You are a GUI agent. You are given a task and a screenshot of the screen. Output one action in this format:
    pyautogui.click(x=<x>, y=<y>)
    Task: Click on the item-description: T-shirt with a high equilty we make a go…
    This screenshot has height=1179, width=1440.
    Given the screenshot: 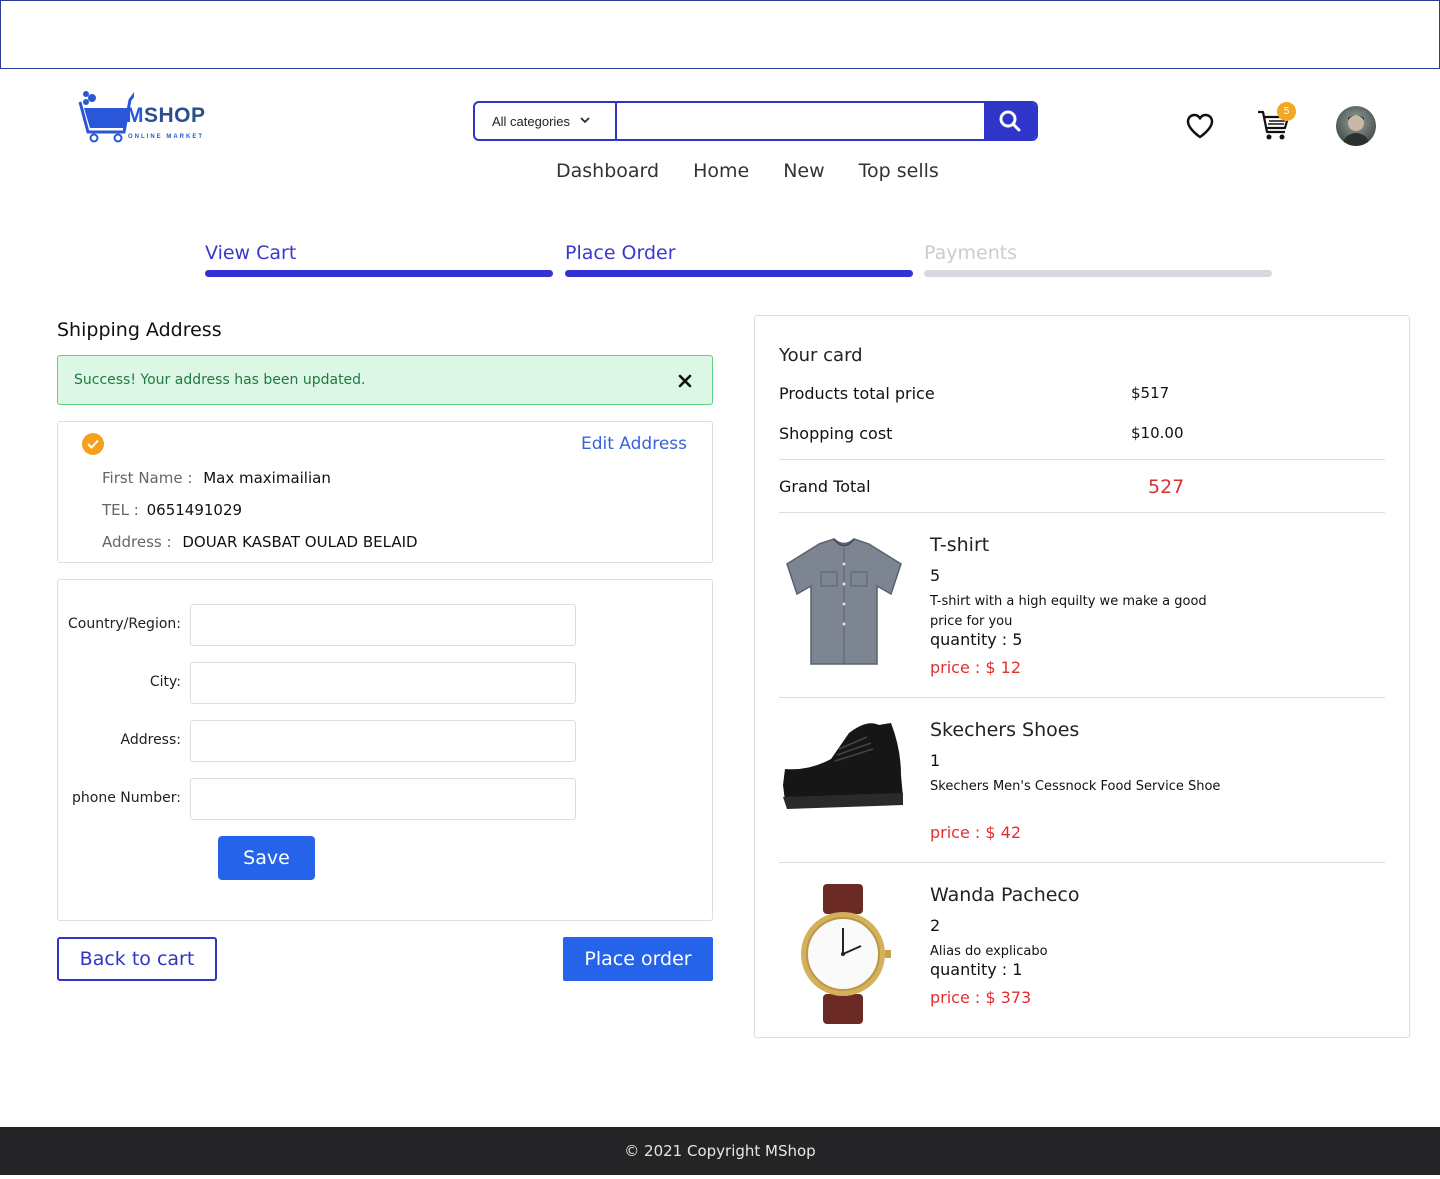 What is the action you would take?
    pyautogui.click(x=1068, y=611)
    